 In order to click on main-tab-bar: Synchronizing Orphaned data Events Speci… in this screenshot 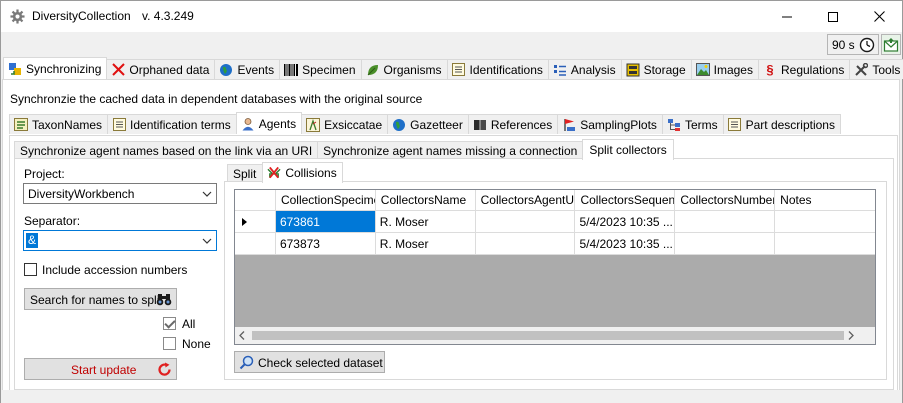, I will do `click(453, 68)`.